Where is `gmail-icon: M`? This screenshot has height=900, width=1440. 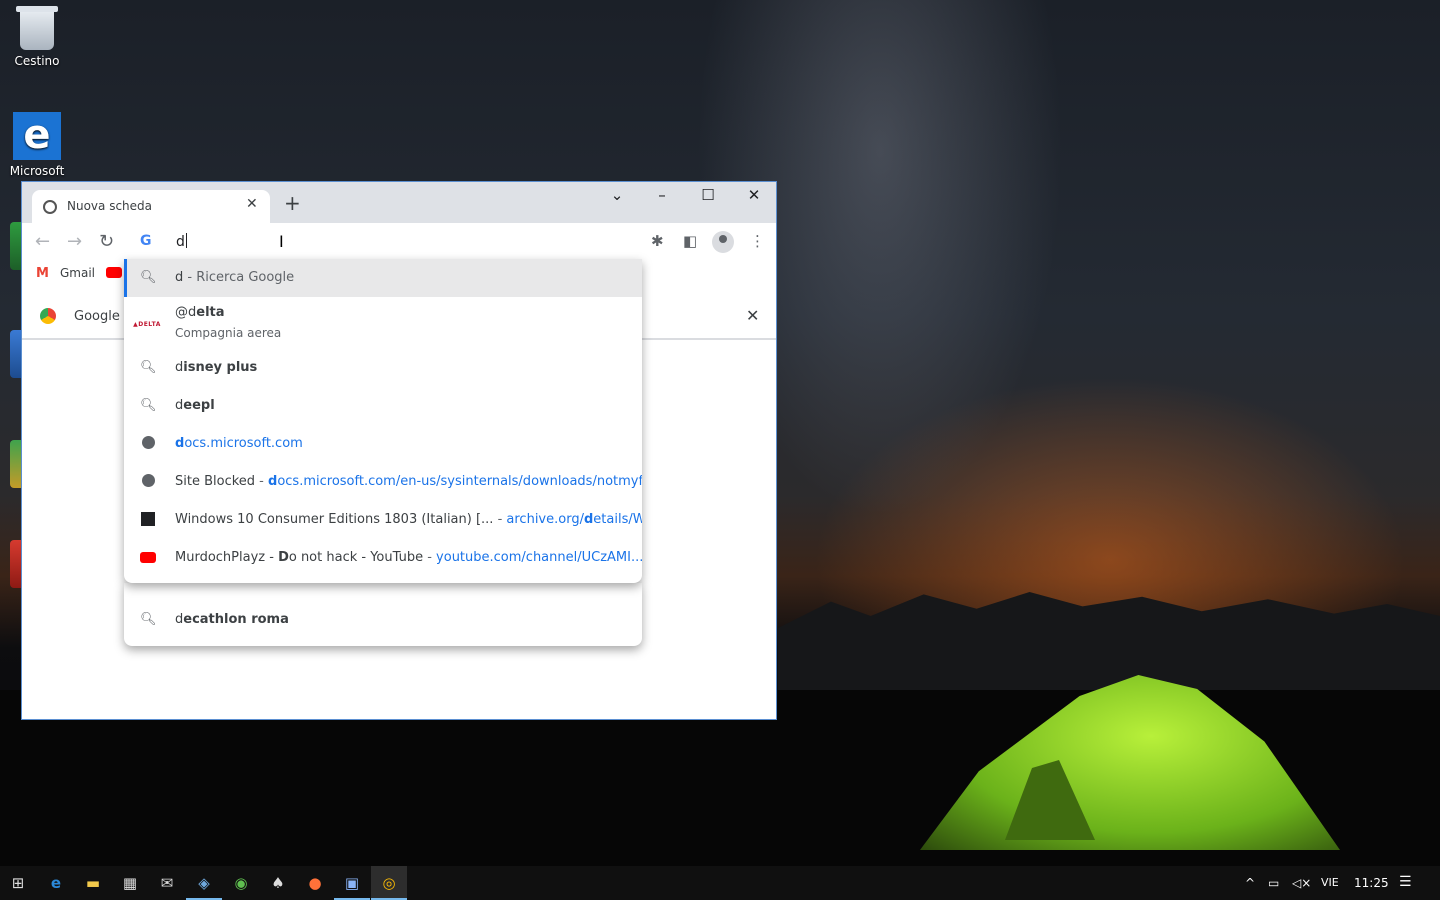
gmail-icon: M is located at coordinates (42, 273).